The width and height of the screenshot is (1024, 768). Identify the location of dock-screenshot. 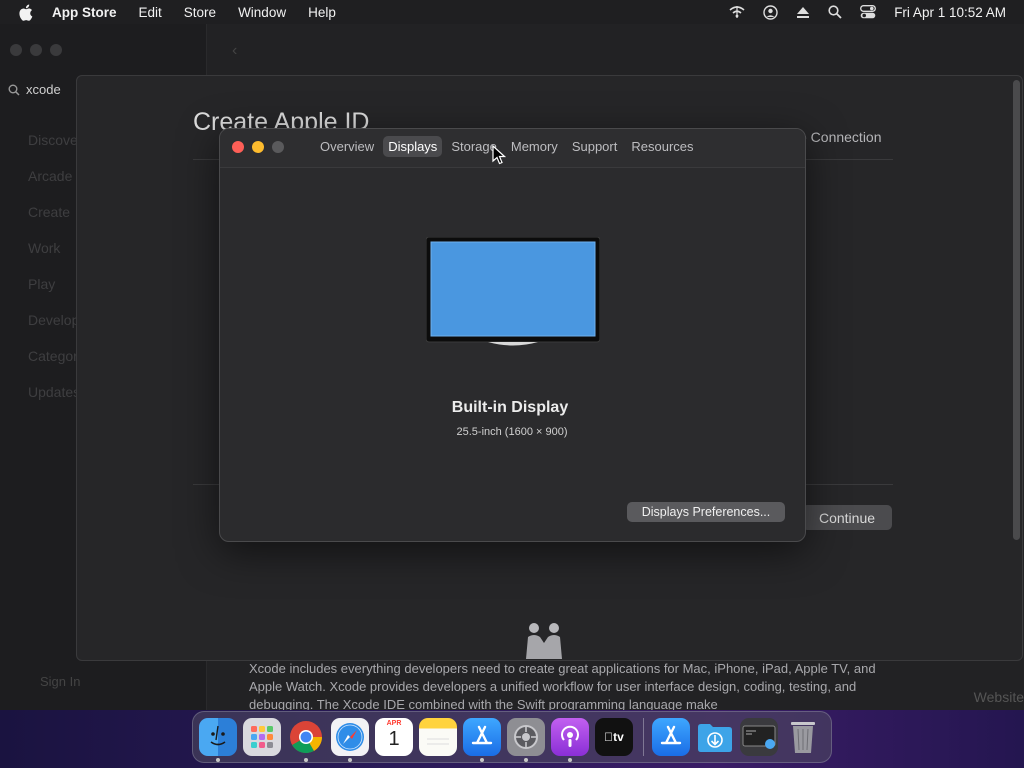
(759, 737).